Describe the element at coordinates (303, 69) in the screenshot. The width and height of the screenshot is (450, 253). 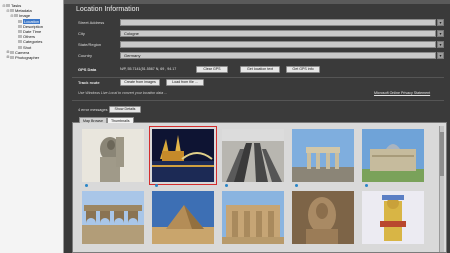
I see `get-gps-info-button: Get GPS info` at that location.